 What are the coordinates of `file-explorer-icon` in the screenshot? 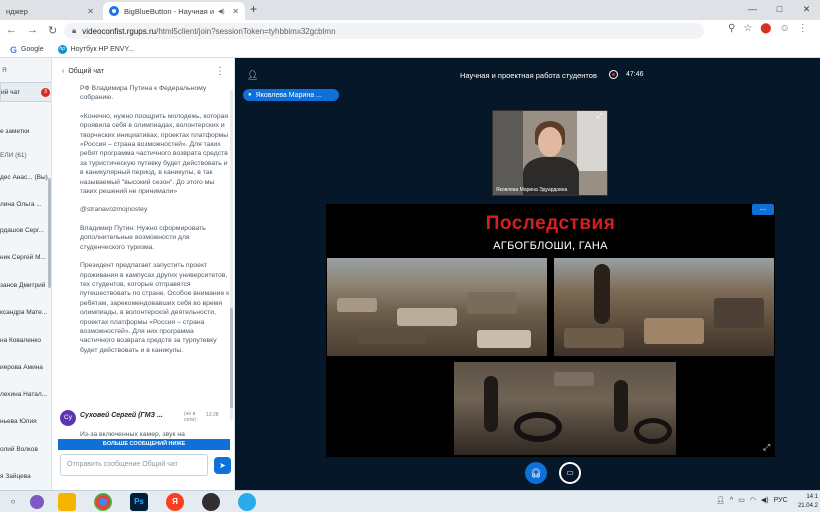 It's located at (67, 502).